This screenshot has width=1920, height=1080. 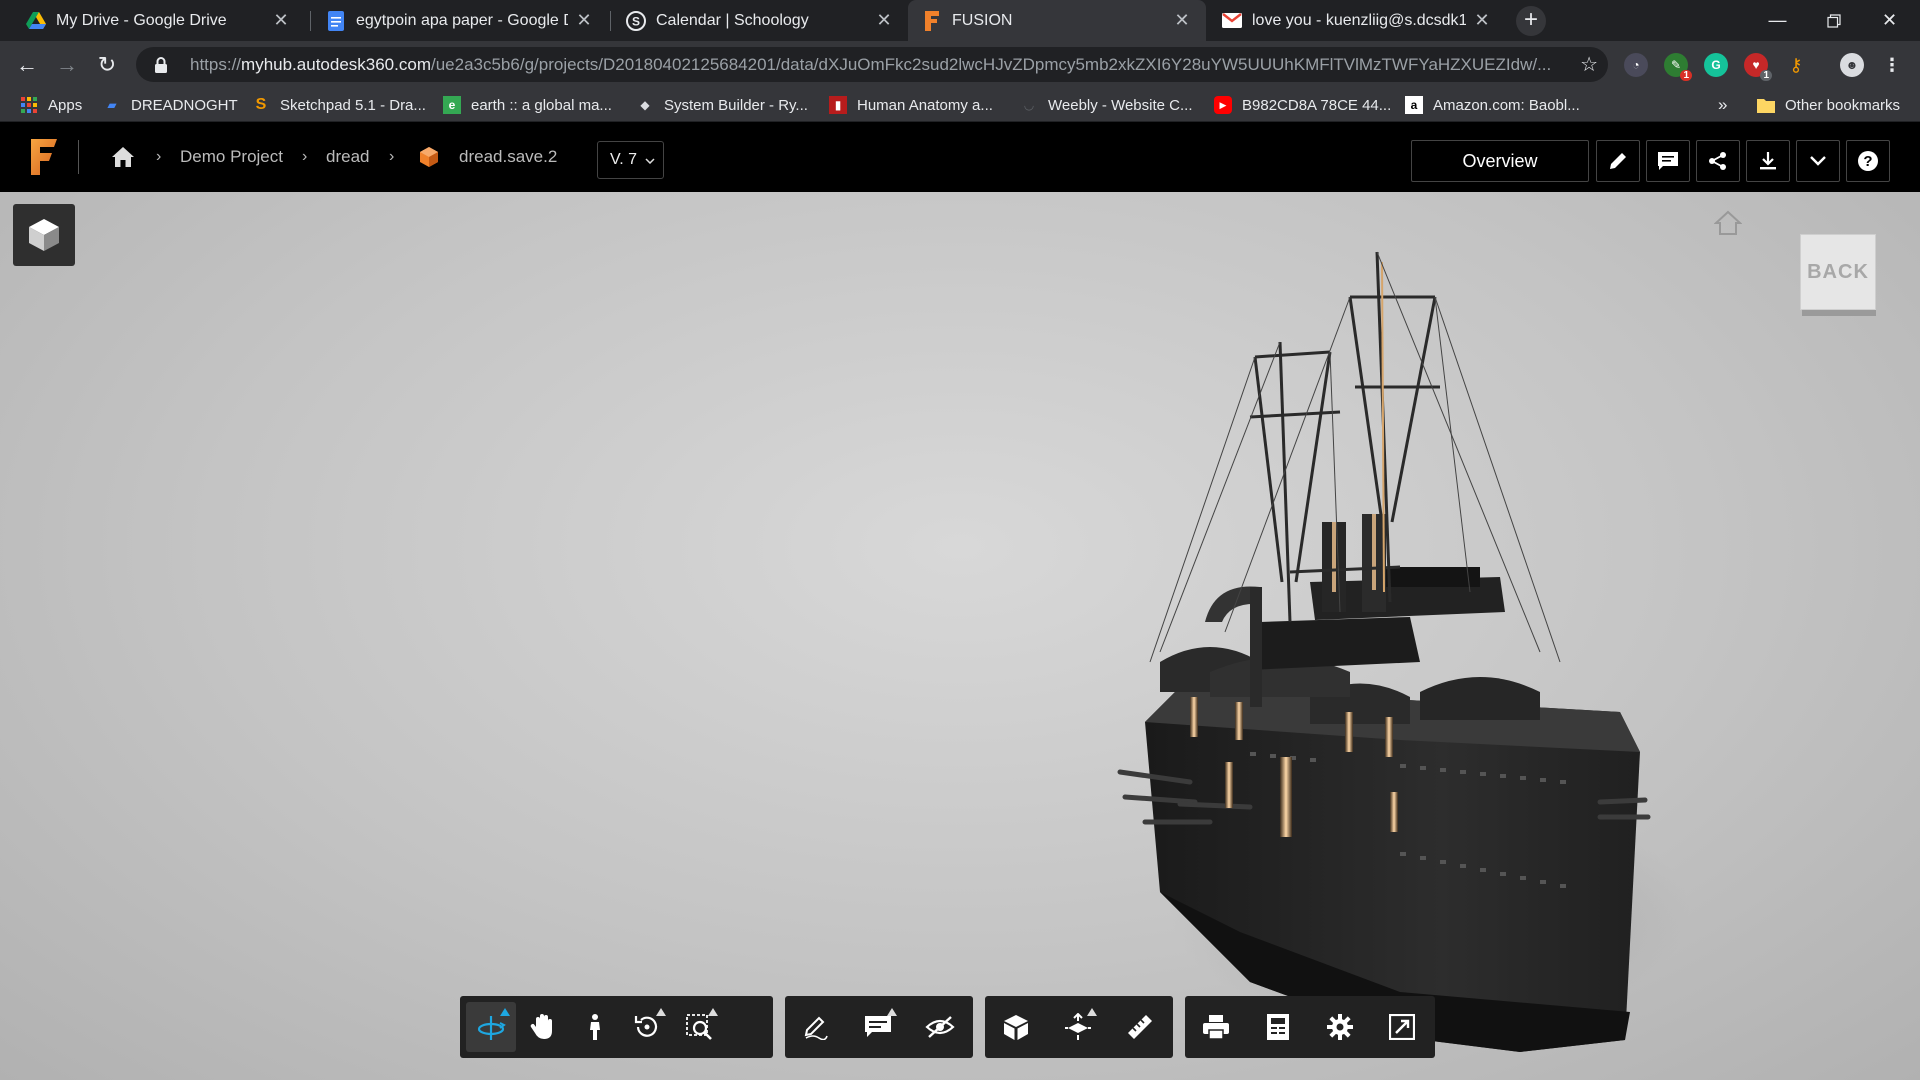 What do you see at coordinates (1232, 21) in the screenshot?
I see `gmail-icon` at bounding box center [1232, 21].